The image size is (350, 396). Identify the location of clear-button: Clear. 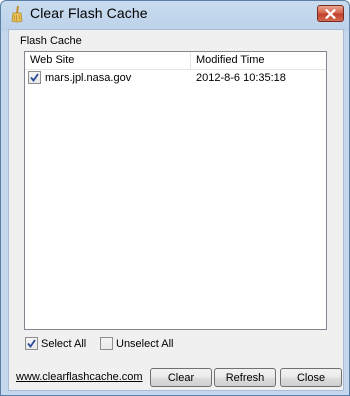
(181, 377).